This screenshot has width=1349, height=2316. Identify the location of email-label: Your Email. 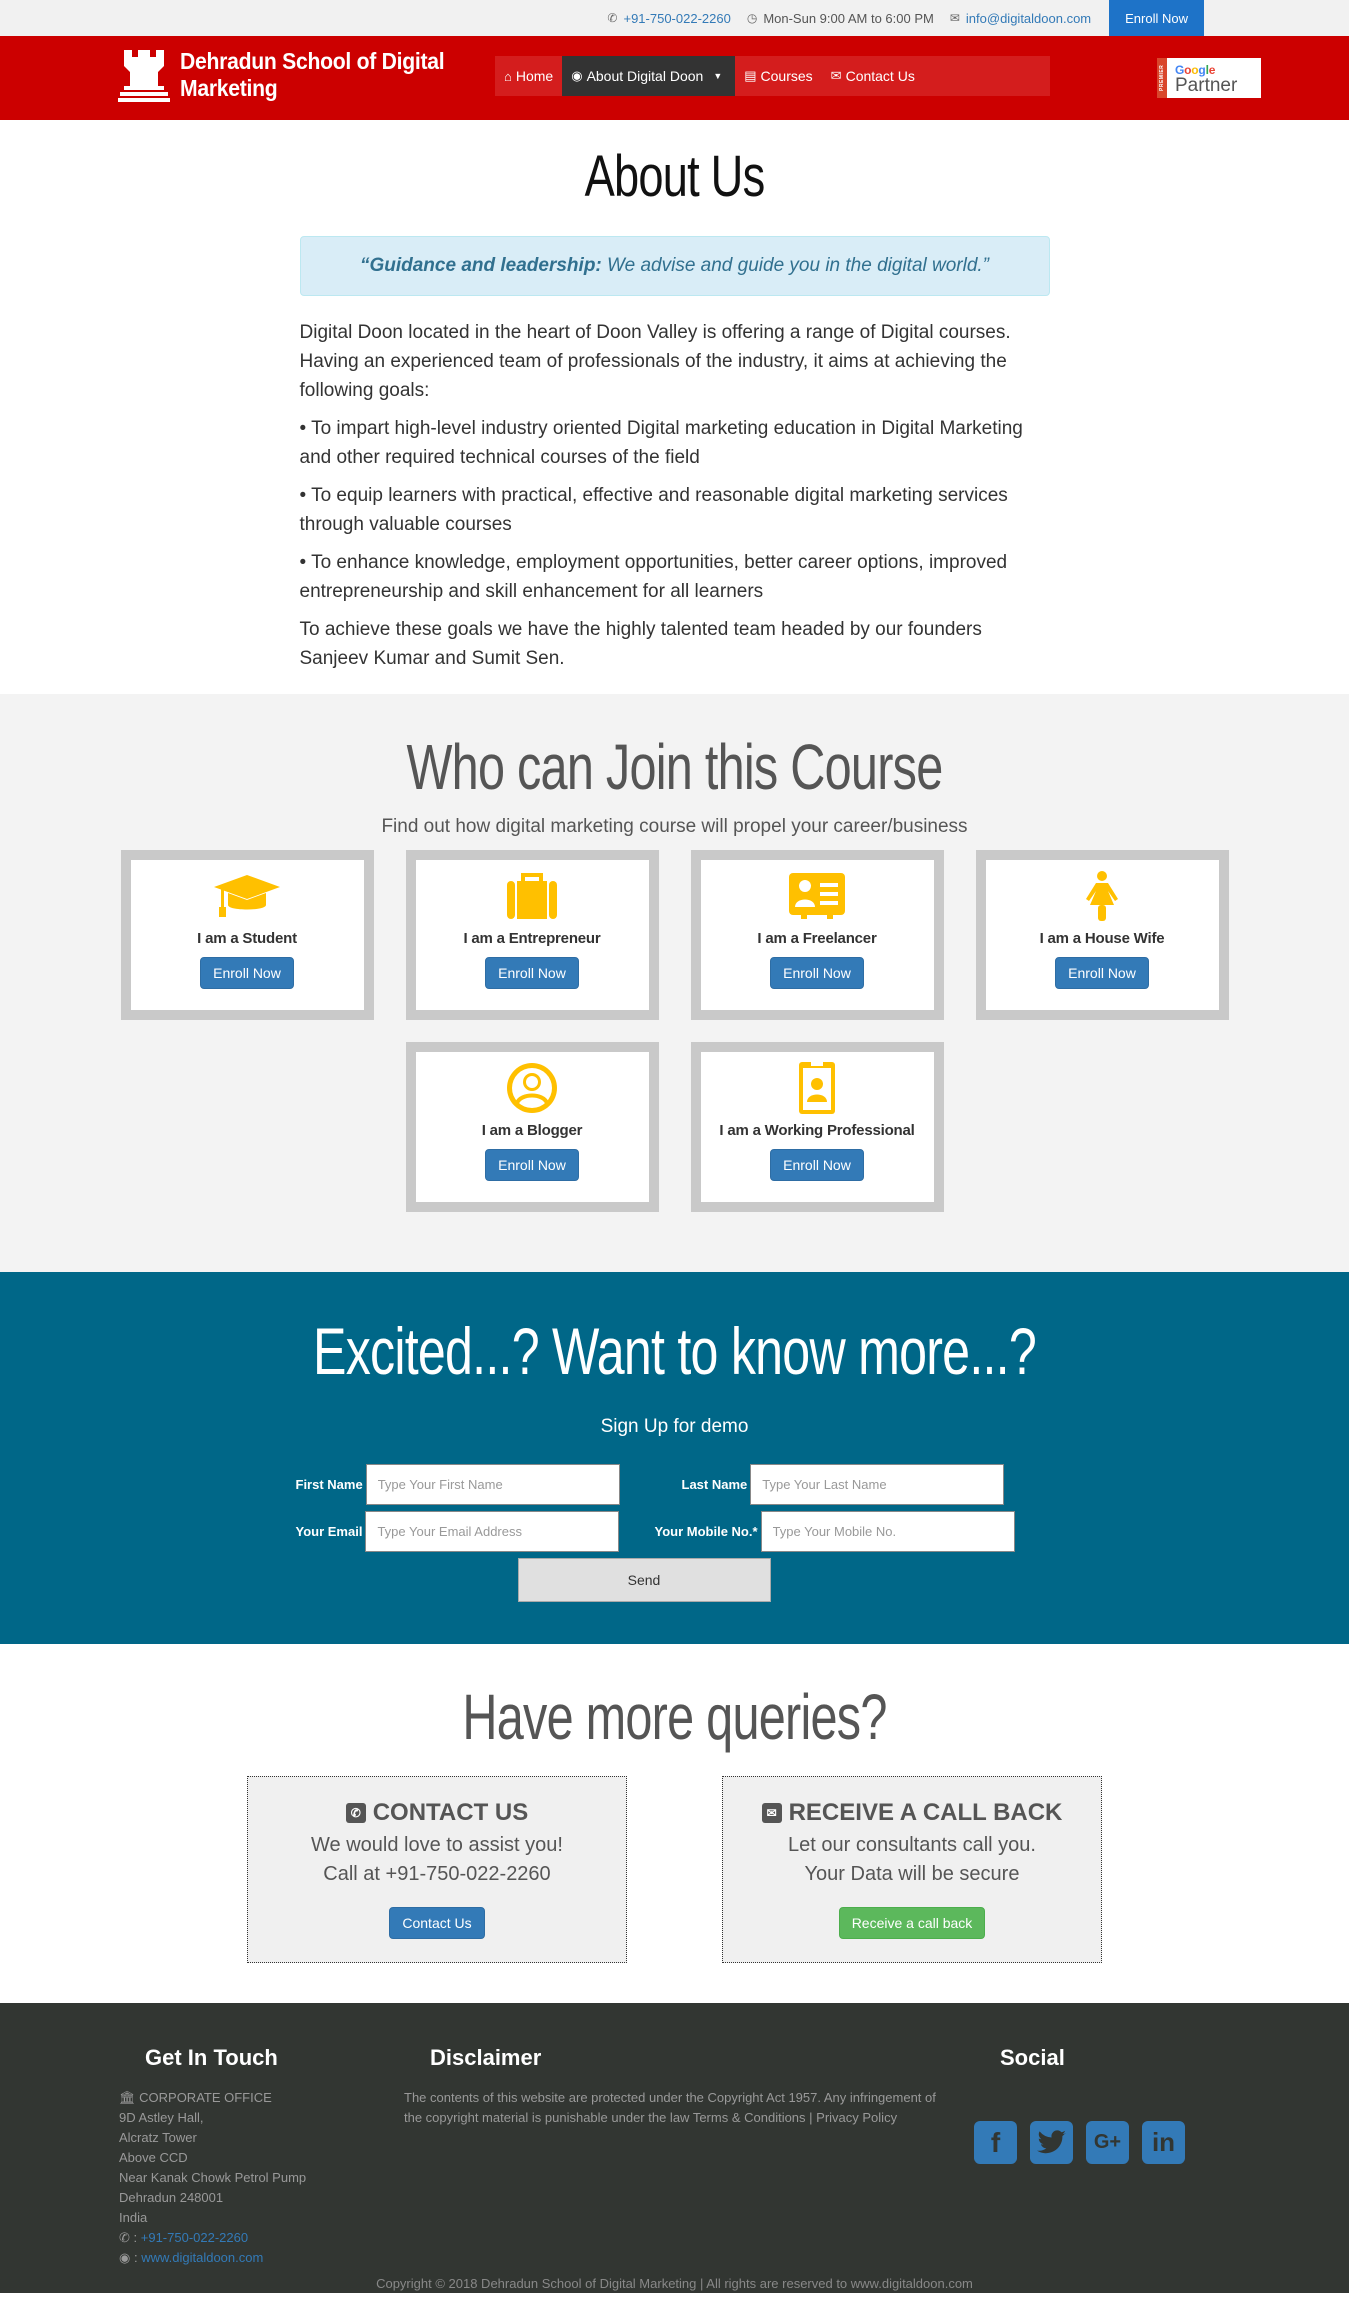
(329, 1531).